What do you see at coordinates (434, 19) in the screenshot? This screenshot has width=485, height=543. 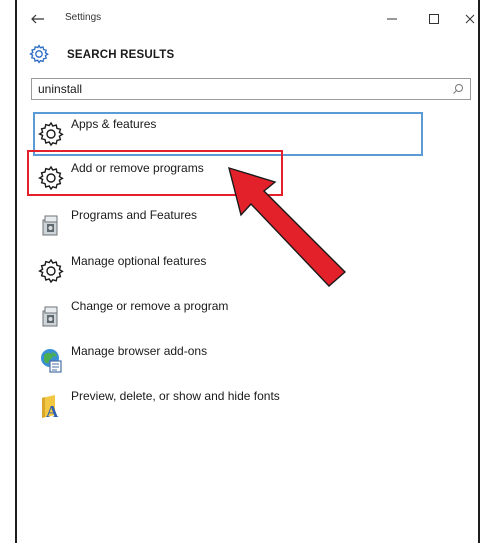 I see `maximize-button` at bounding box center [434, 19].